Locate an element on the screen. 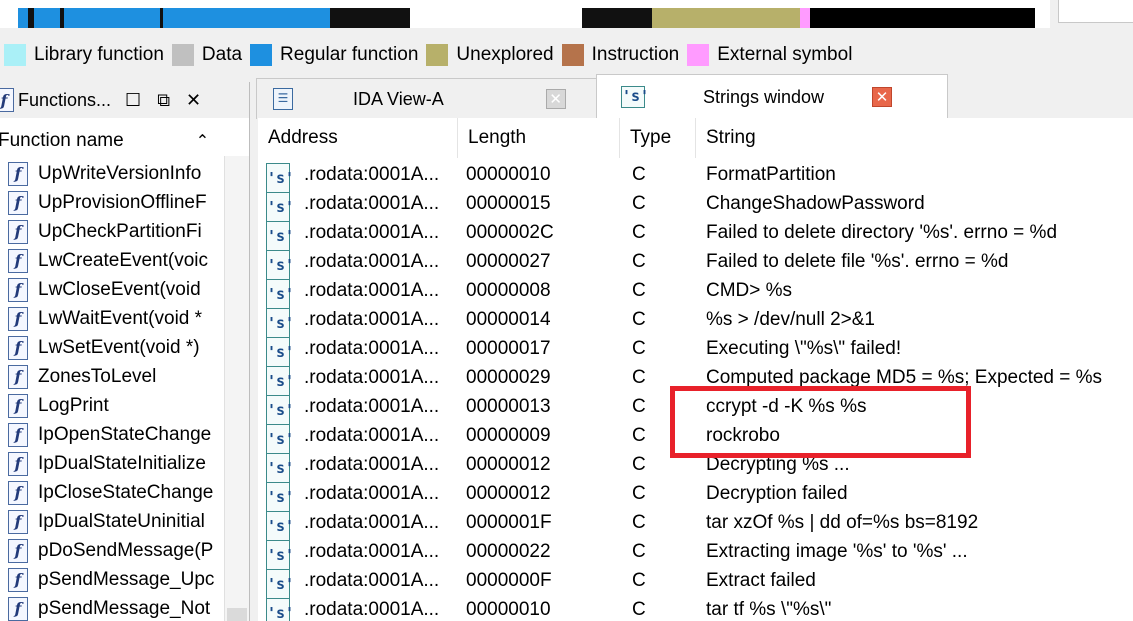  function-list-item: f UpCheckPartitionFi is located at coordinates (114, 231).